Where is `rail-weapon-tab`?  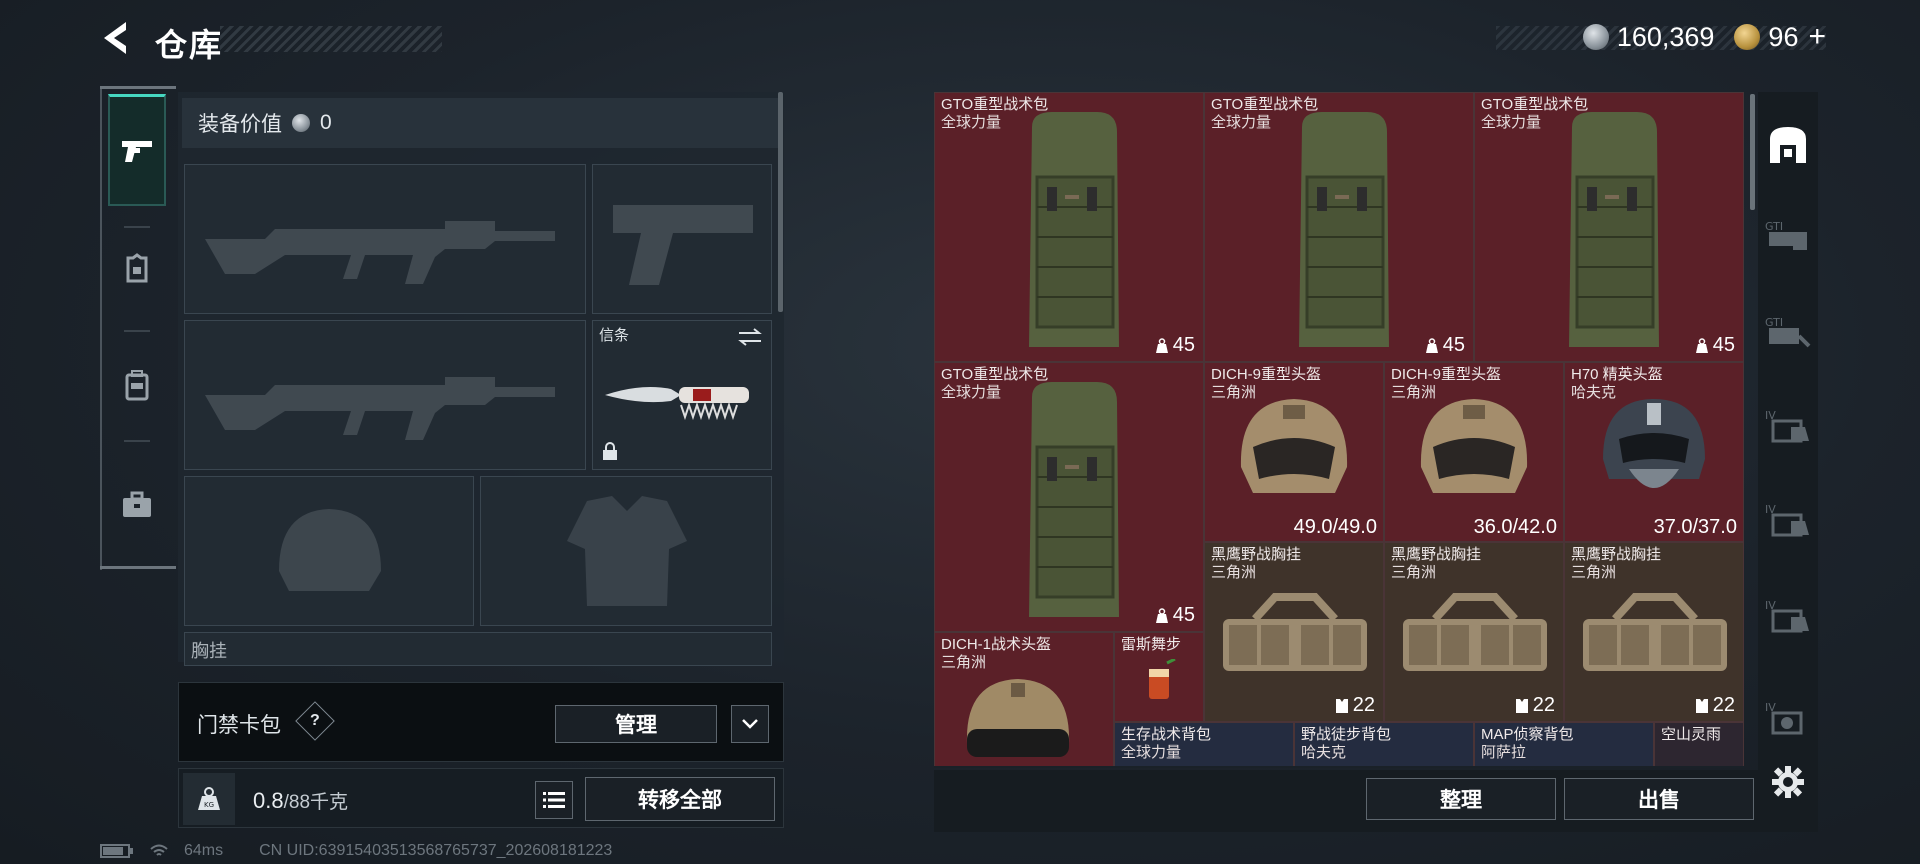
rail-weapon-tab is located at coordinates (137, 150).